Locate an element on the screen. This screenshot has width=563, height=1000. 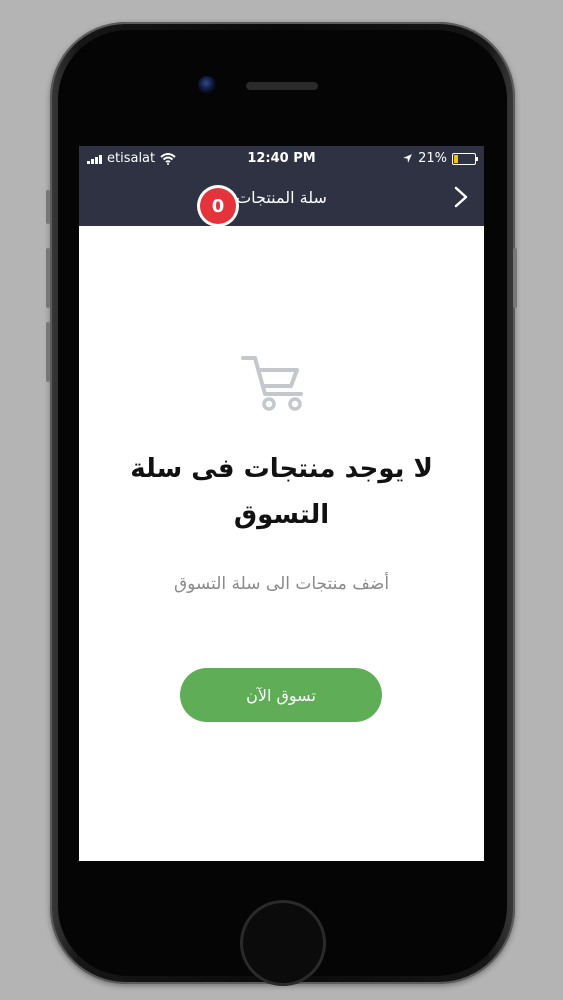
battery-percent: 21% is located at coordinates (432, 158).